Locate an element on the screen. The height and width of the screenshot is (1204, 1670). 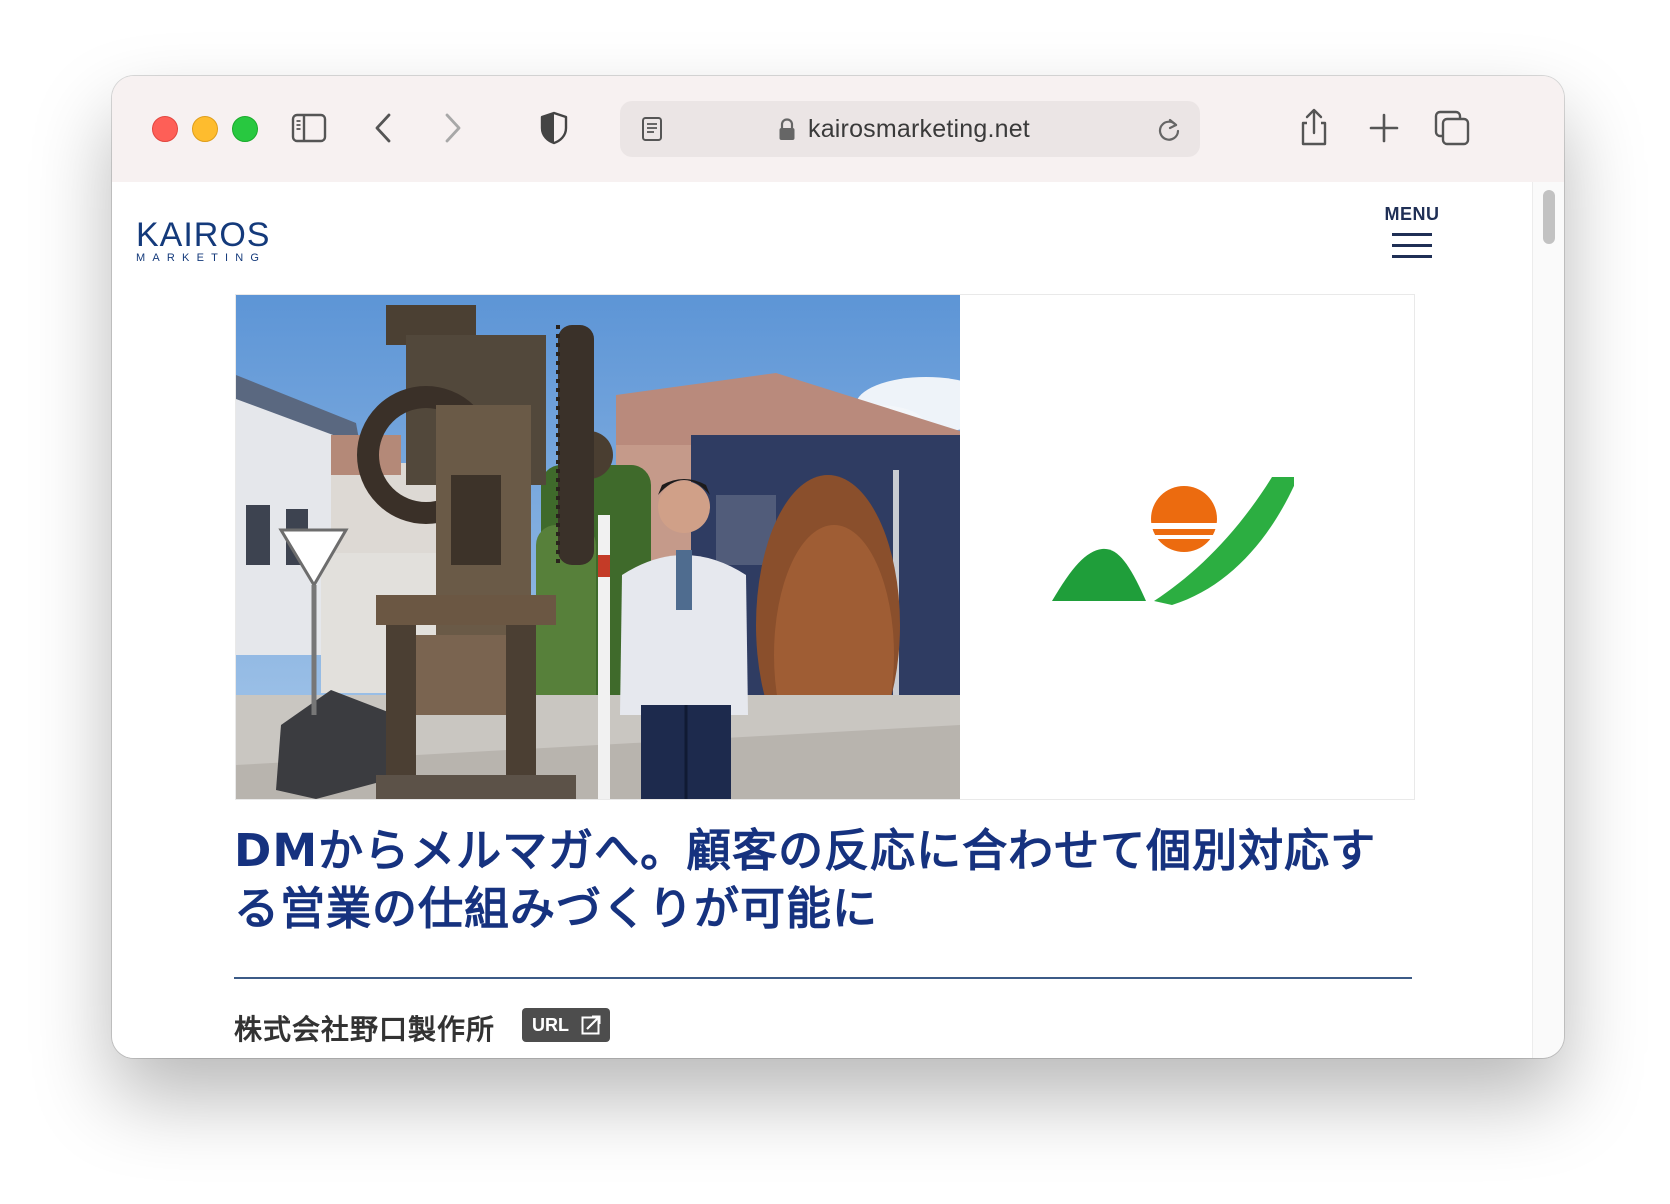
headline-divider is located at coordinates (823, 978).